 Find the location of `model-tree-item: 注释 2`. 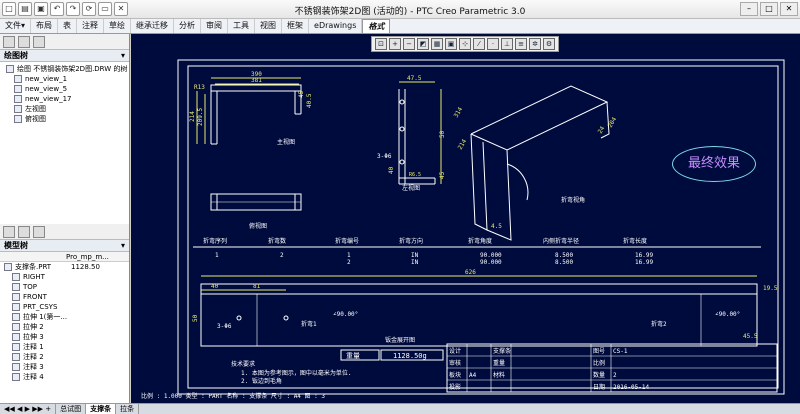

model-tree-item: 注释 2 is located at coordinates (70, 357).